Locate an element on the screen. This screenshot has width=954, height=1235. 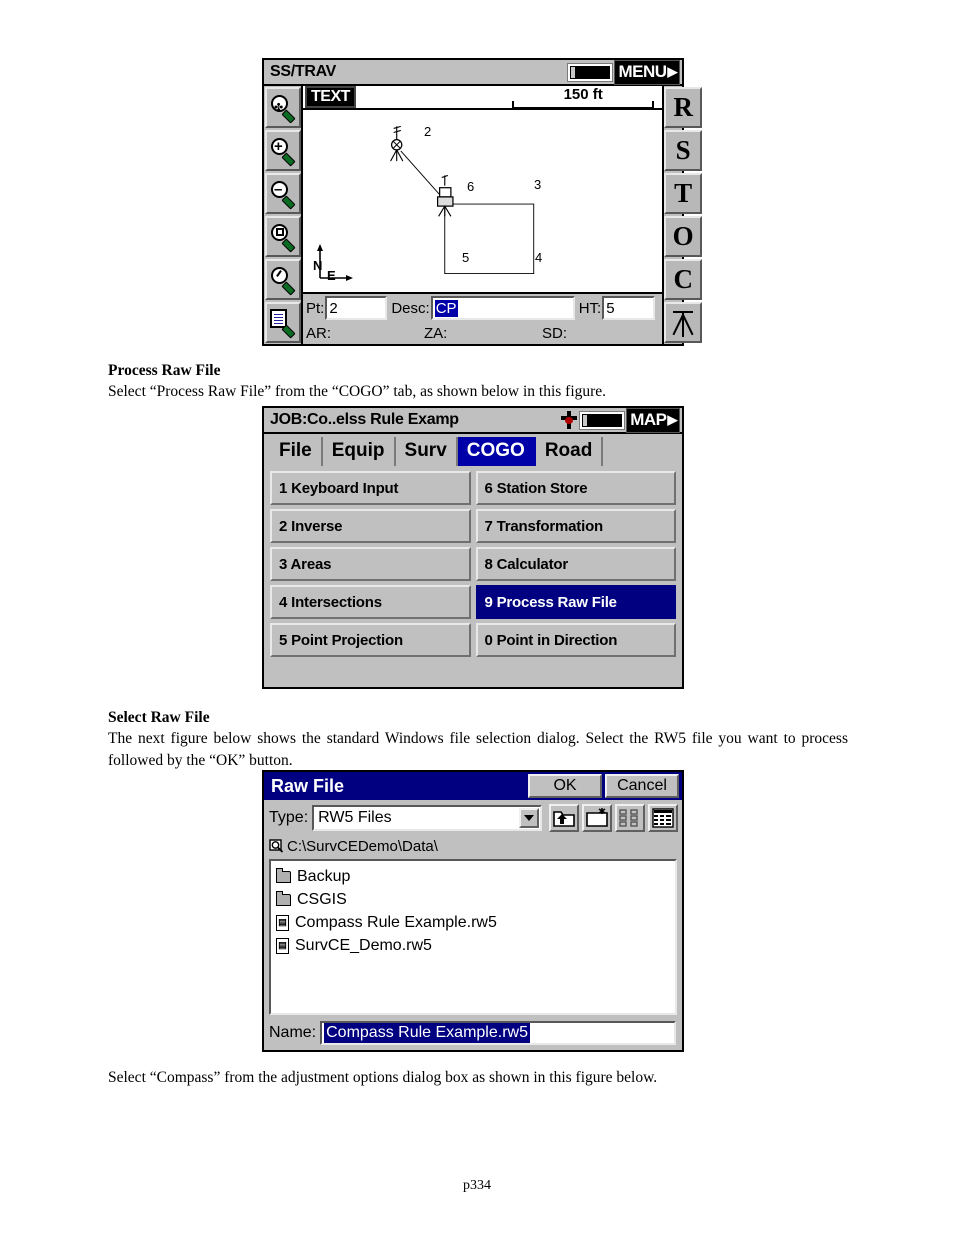
east-label: E is located at coordinates (331, 275).